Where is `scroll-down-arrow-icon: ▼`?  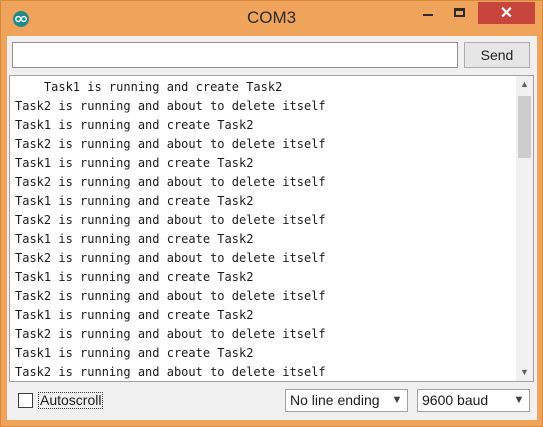
scroll-down-arrow-icon: ▼ is located at coordinates (524, 372).